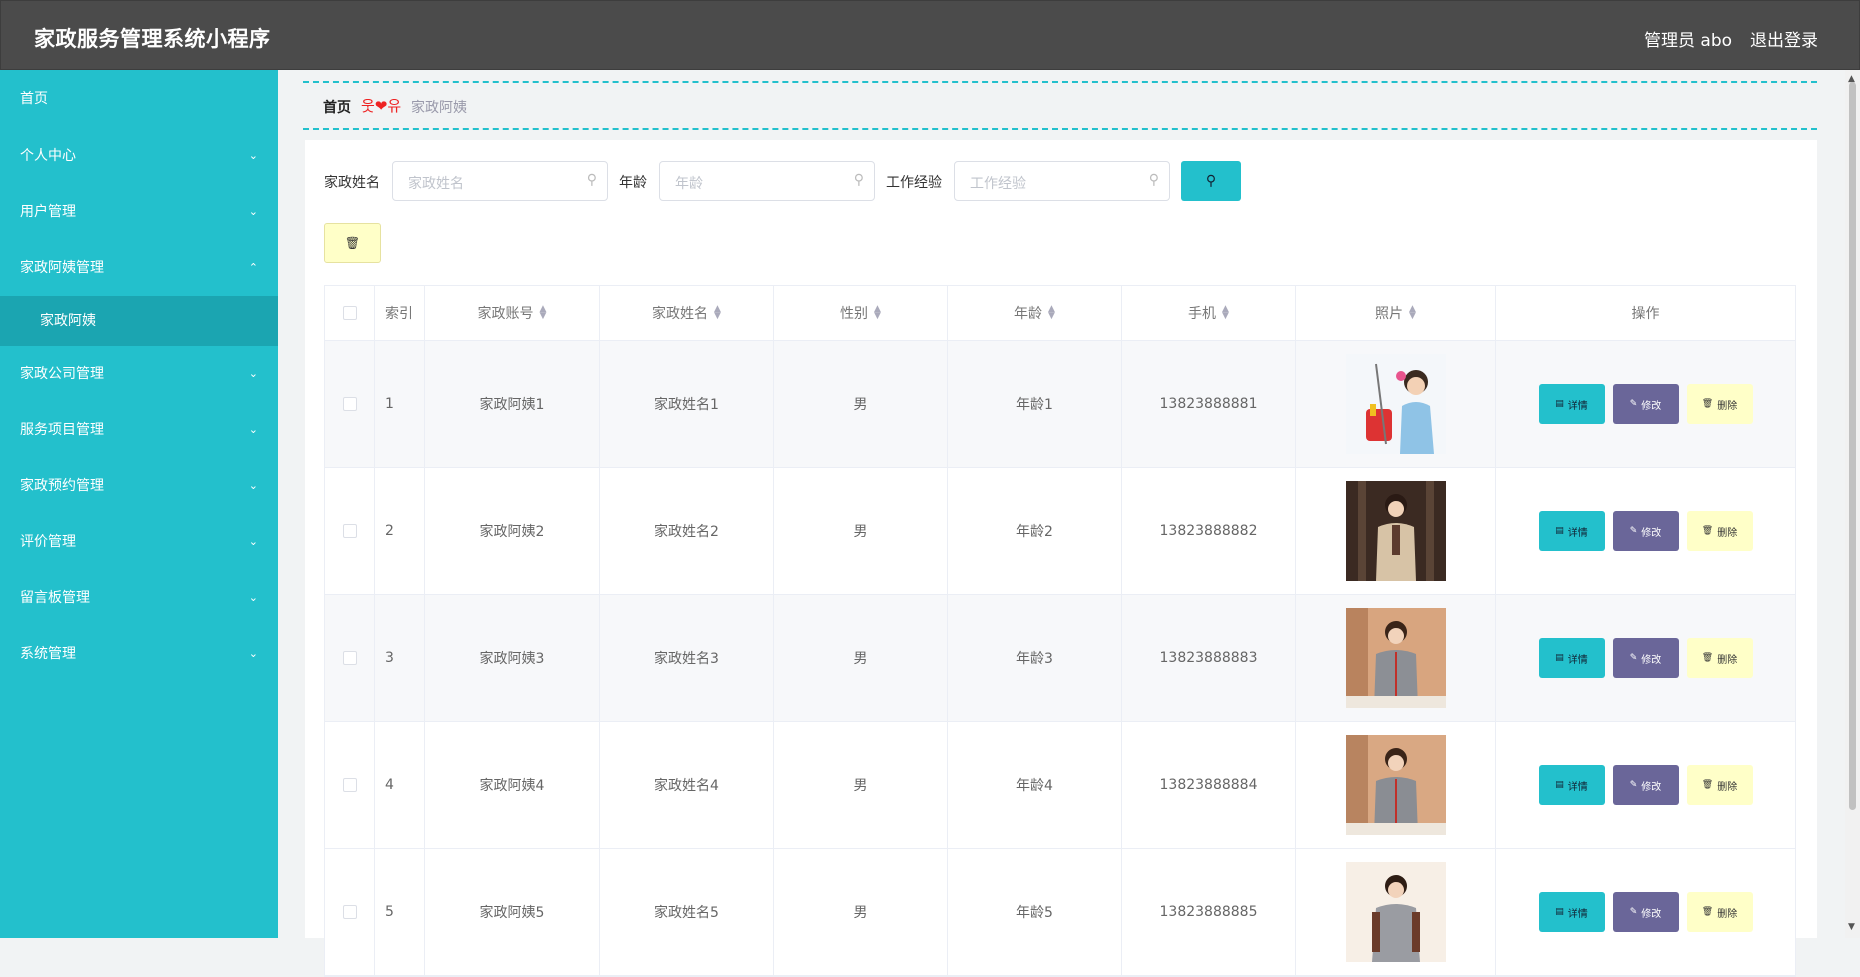 The image size is (1860, 977). What do you see at coordinates (139, 268) in the screenshot?
I see `sidebar-item-housekeeper-management: 家政阿姨管理 ⌃` at bounding box center [139, 268].